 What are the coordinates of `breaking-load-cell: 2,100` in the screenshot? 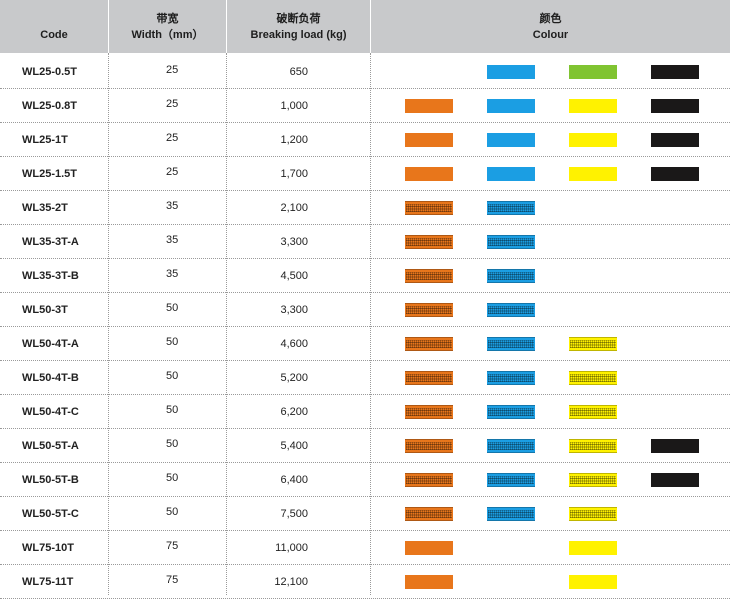 It's located at (294, 208).